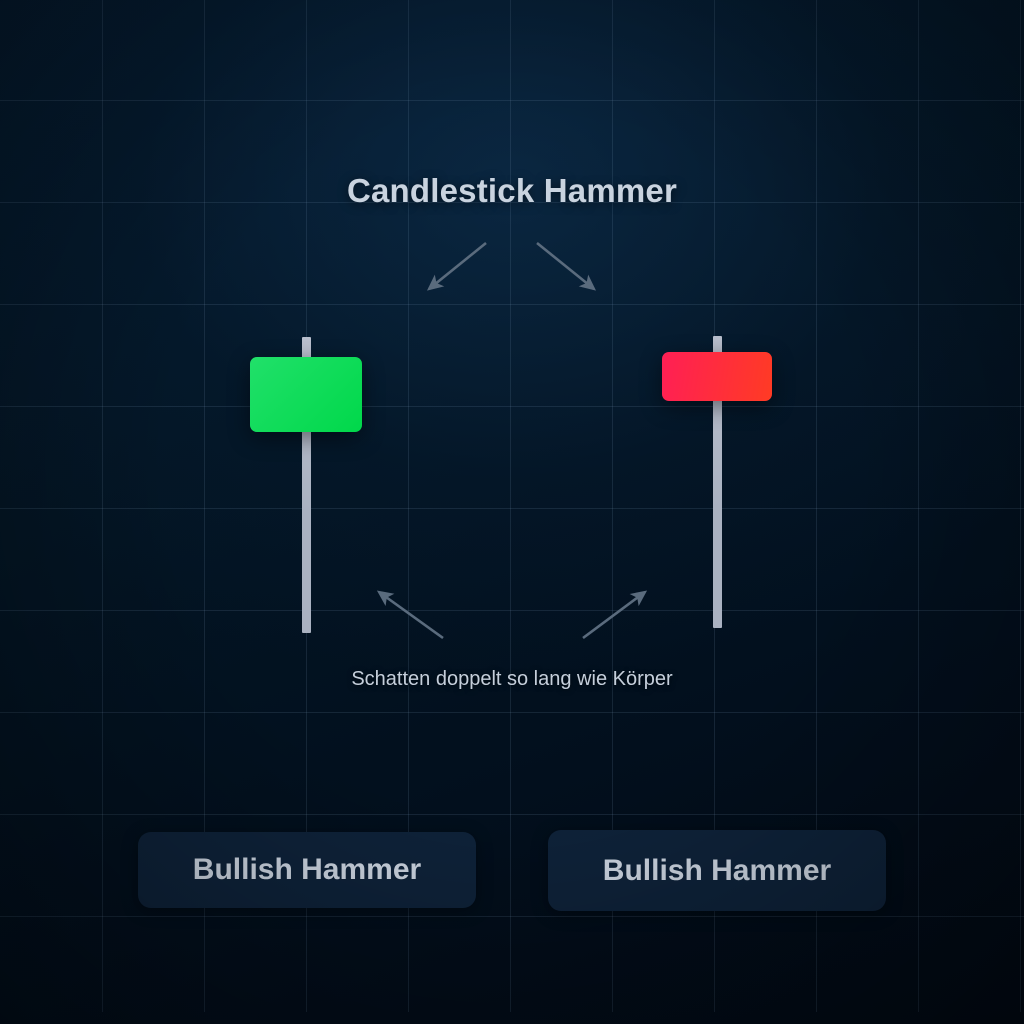 The image size is (1024, 1024). What do you see at coordinates (512, 679) in the screenshot?
I see `chart-annotation-caption: Schatten doppelt so lang wie Körper` at bounding box center [512, 679].